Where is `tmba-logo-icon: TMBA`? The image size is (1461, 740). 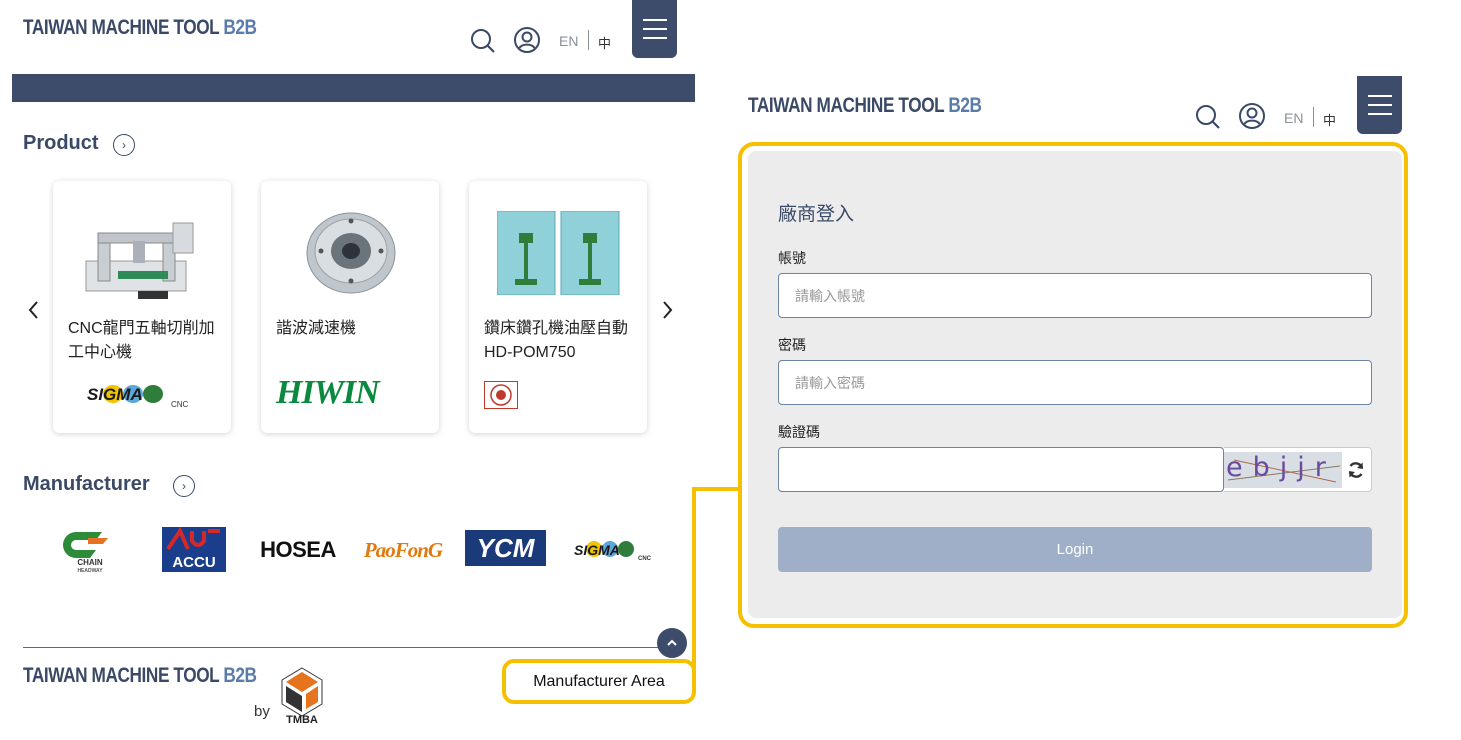 tmba-logo-icon: TMBA is located at coordinates (302, 696).